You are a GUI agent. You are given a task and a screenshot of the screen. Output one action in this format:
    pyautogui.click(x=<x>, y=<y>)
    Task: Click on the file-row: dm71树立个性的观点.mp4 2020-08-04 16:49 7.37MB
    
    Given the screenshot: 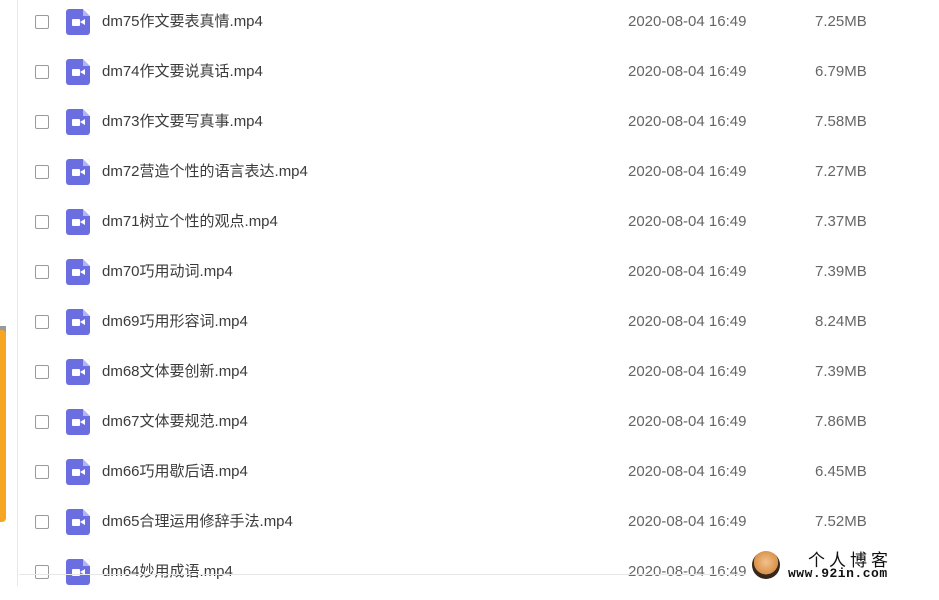 What is the action you would take?
    pyautogui.click(x=479, y=225)
    